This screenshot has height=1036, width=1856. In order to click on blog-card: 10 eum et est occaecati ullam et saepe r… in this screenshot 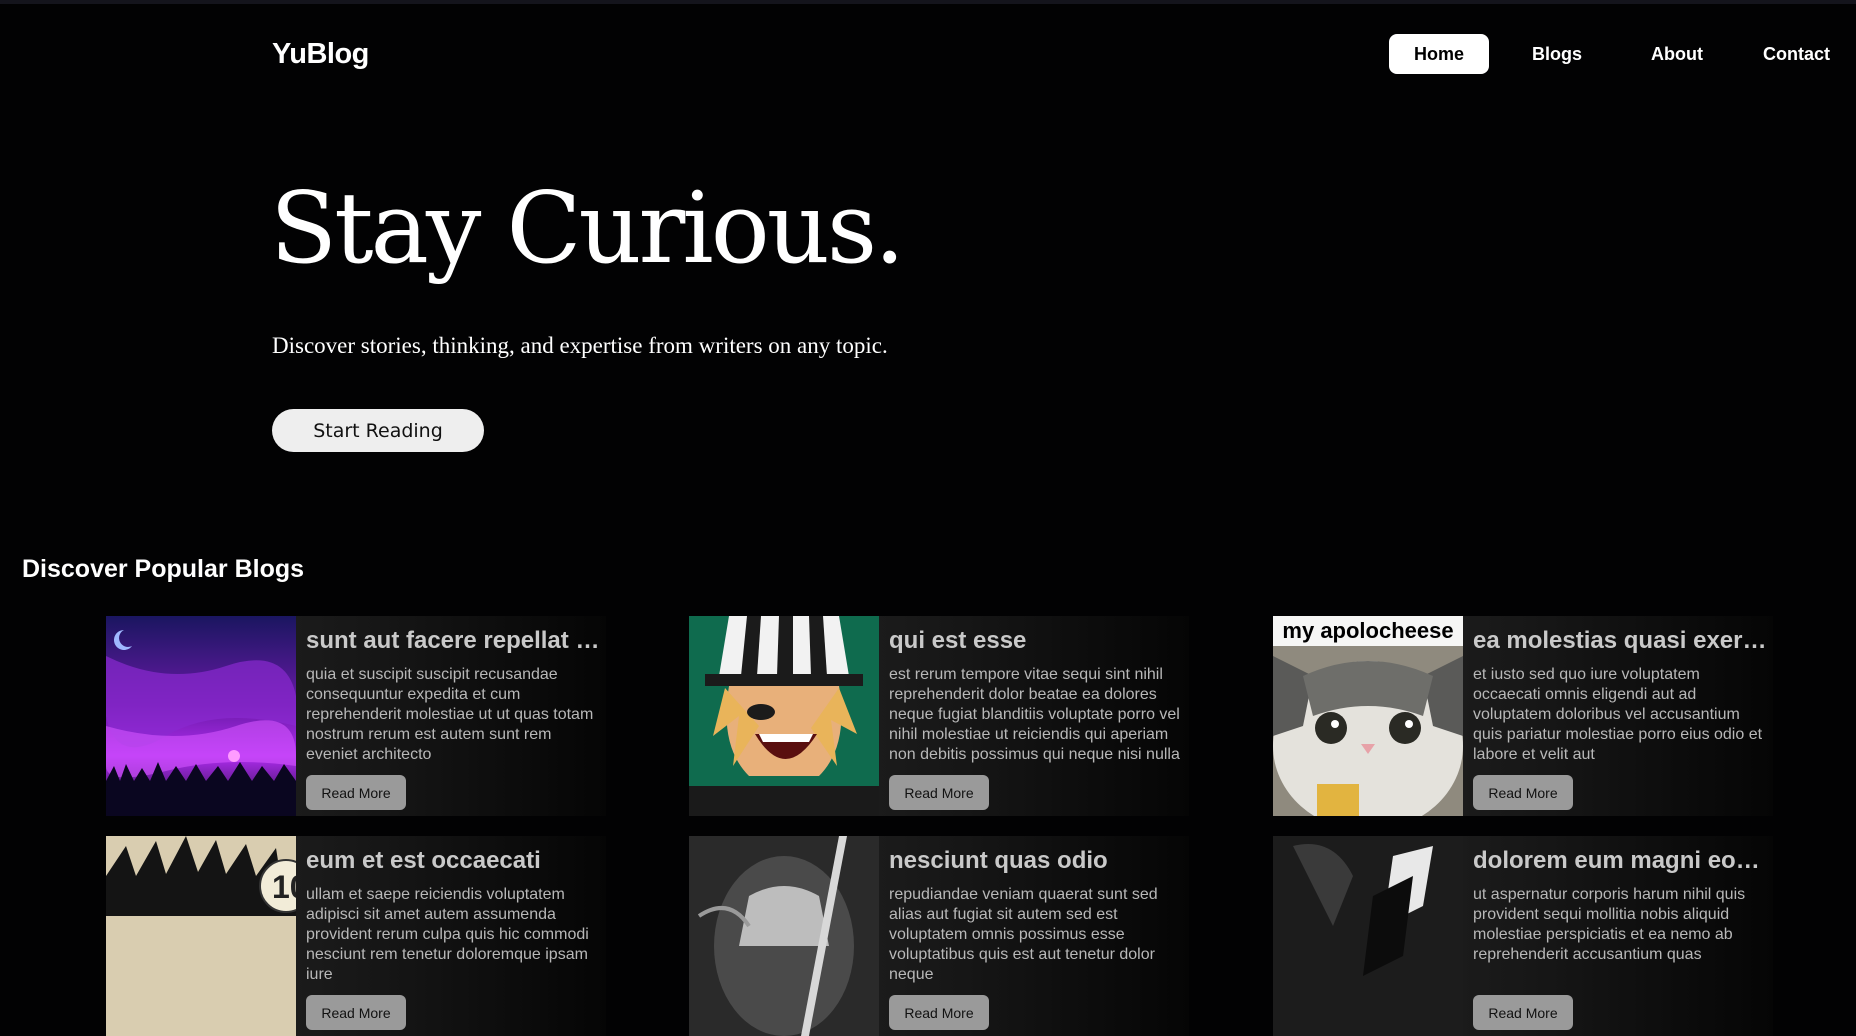, I will do `click(356, 936)`.